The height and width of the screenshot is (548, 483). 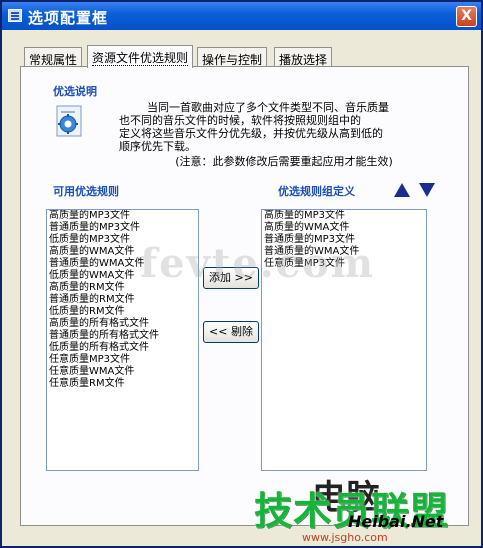 I want to click on tab-general: 常规属性, so click(x=53, y=57).